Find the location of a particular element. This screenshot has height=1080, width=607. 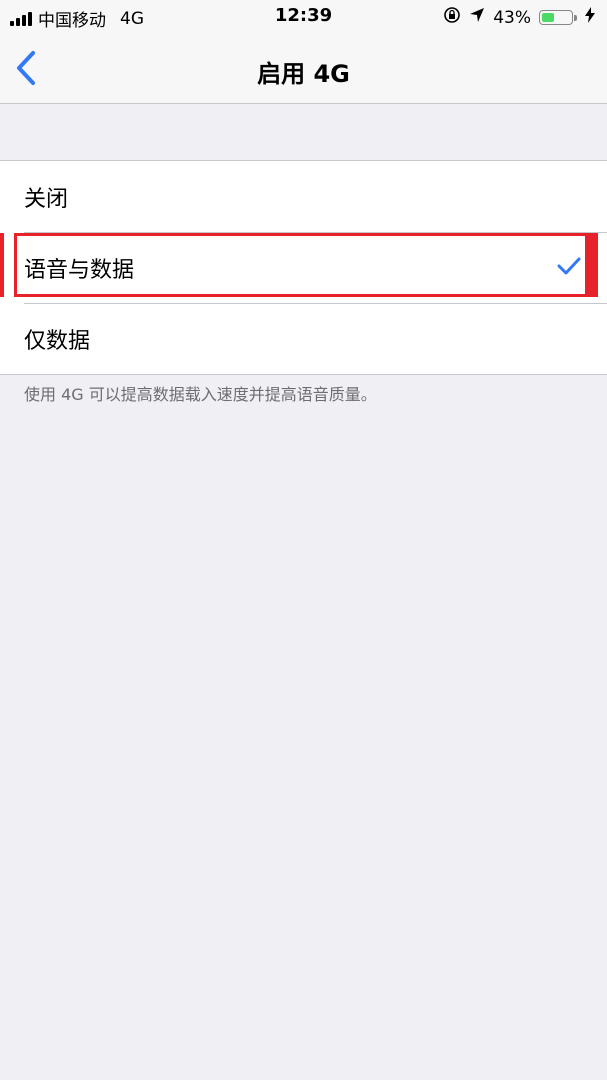

checkmark-icon is located at coordinates (569, 268).